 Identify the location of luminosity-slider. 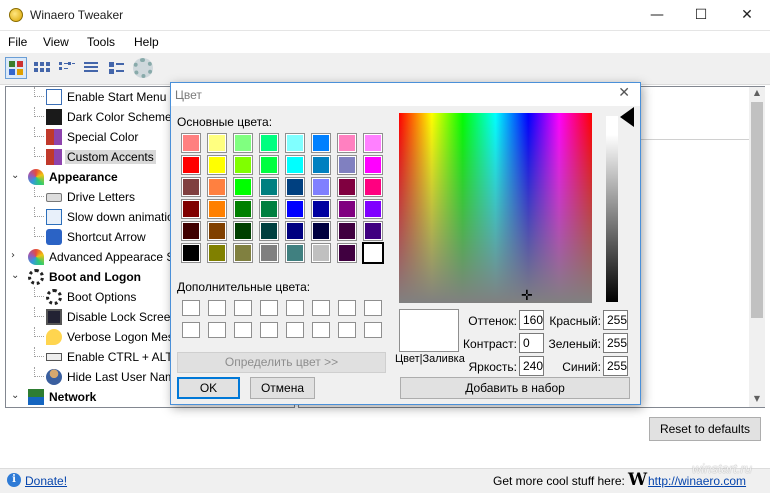
(612, 209).